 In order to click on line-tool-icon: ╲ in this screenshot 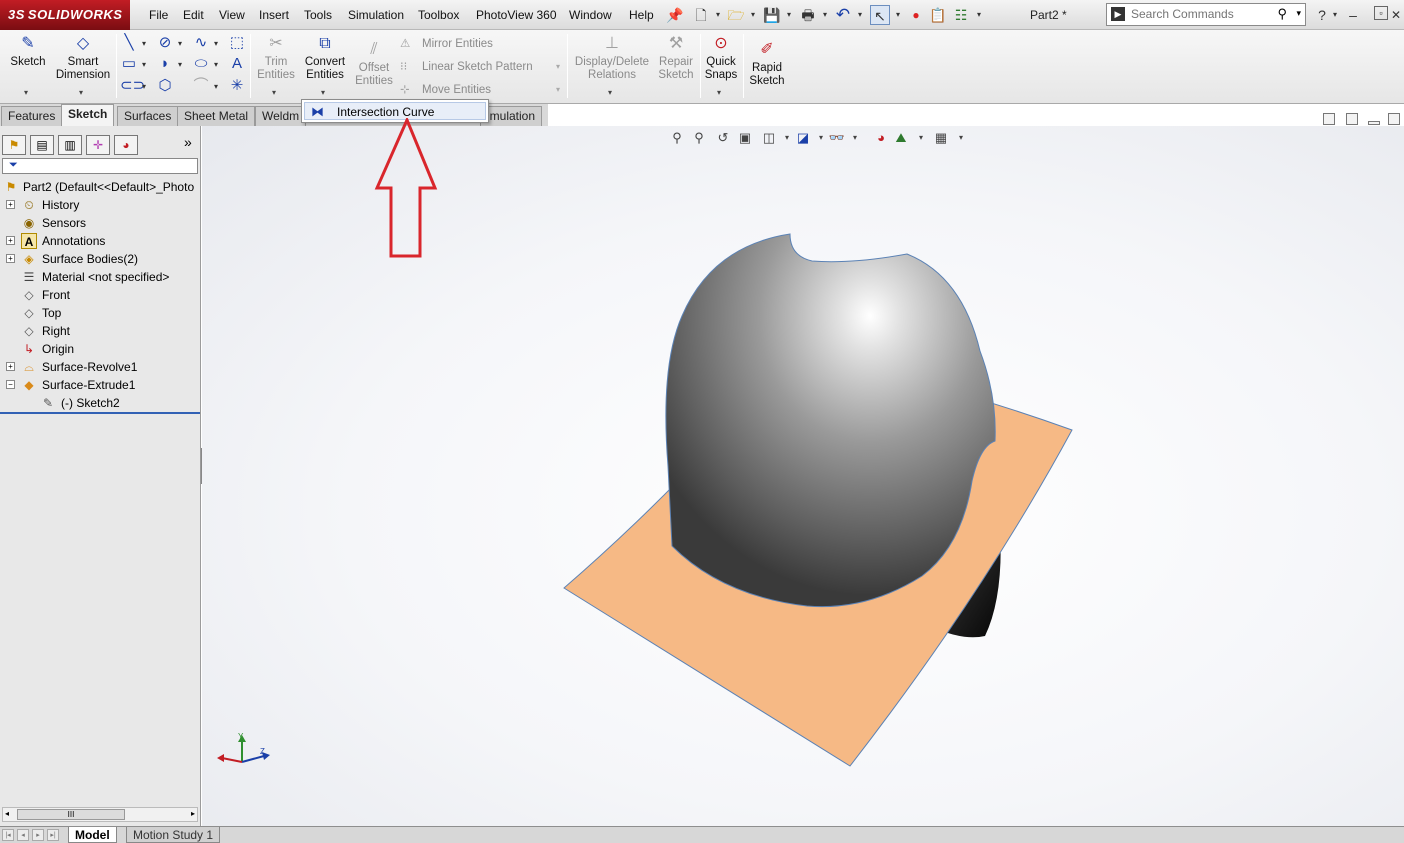, I will do `click(129, 43)`.